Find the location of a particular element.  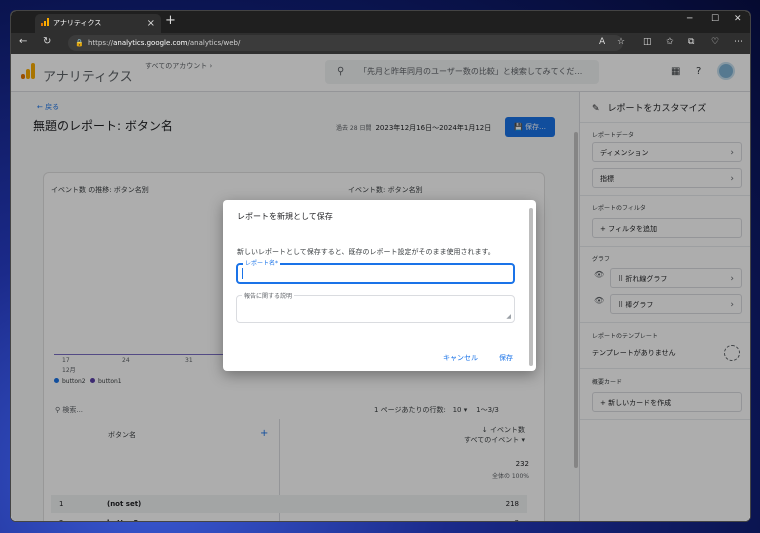

cancel-button: キャンセル is located at coordinates (460, 358).